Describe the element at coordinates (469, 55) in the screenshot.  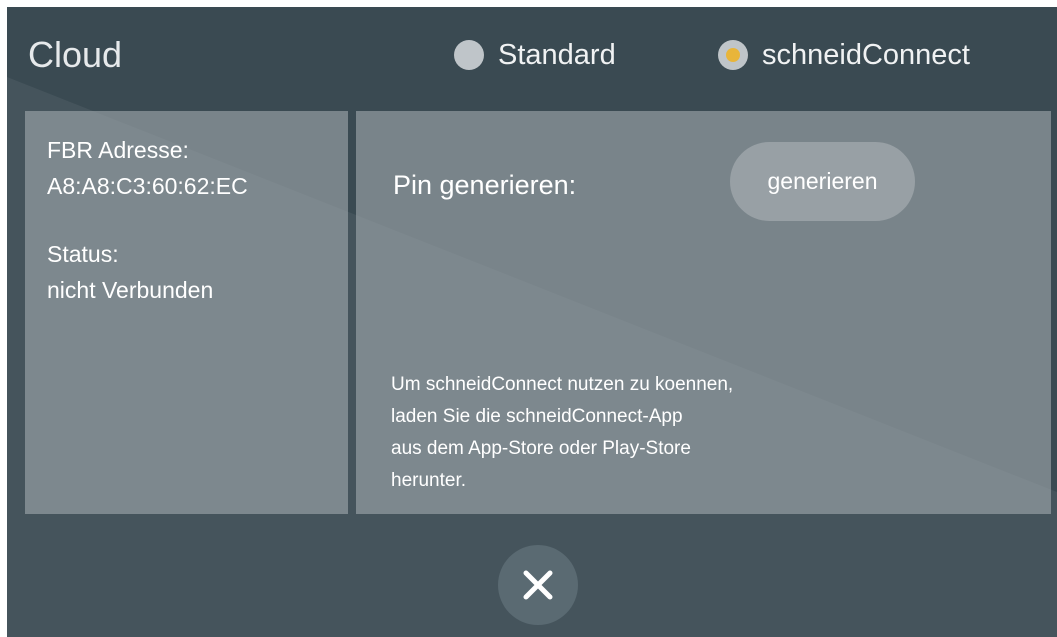
I see `radio-unselected-icon` at that location.